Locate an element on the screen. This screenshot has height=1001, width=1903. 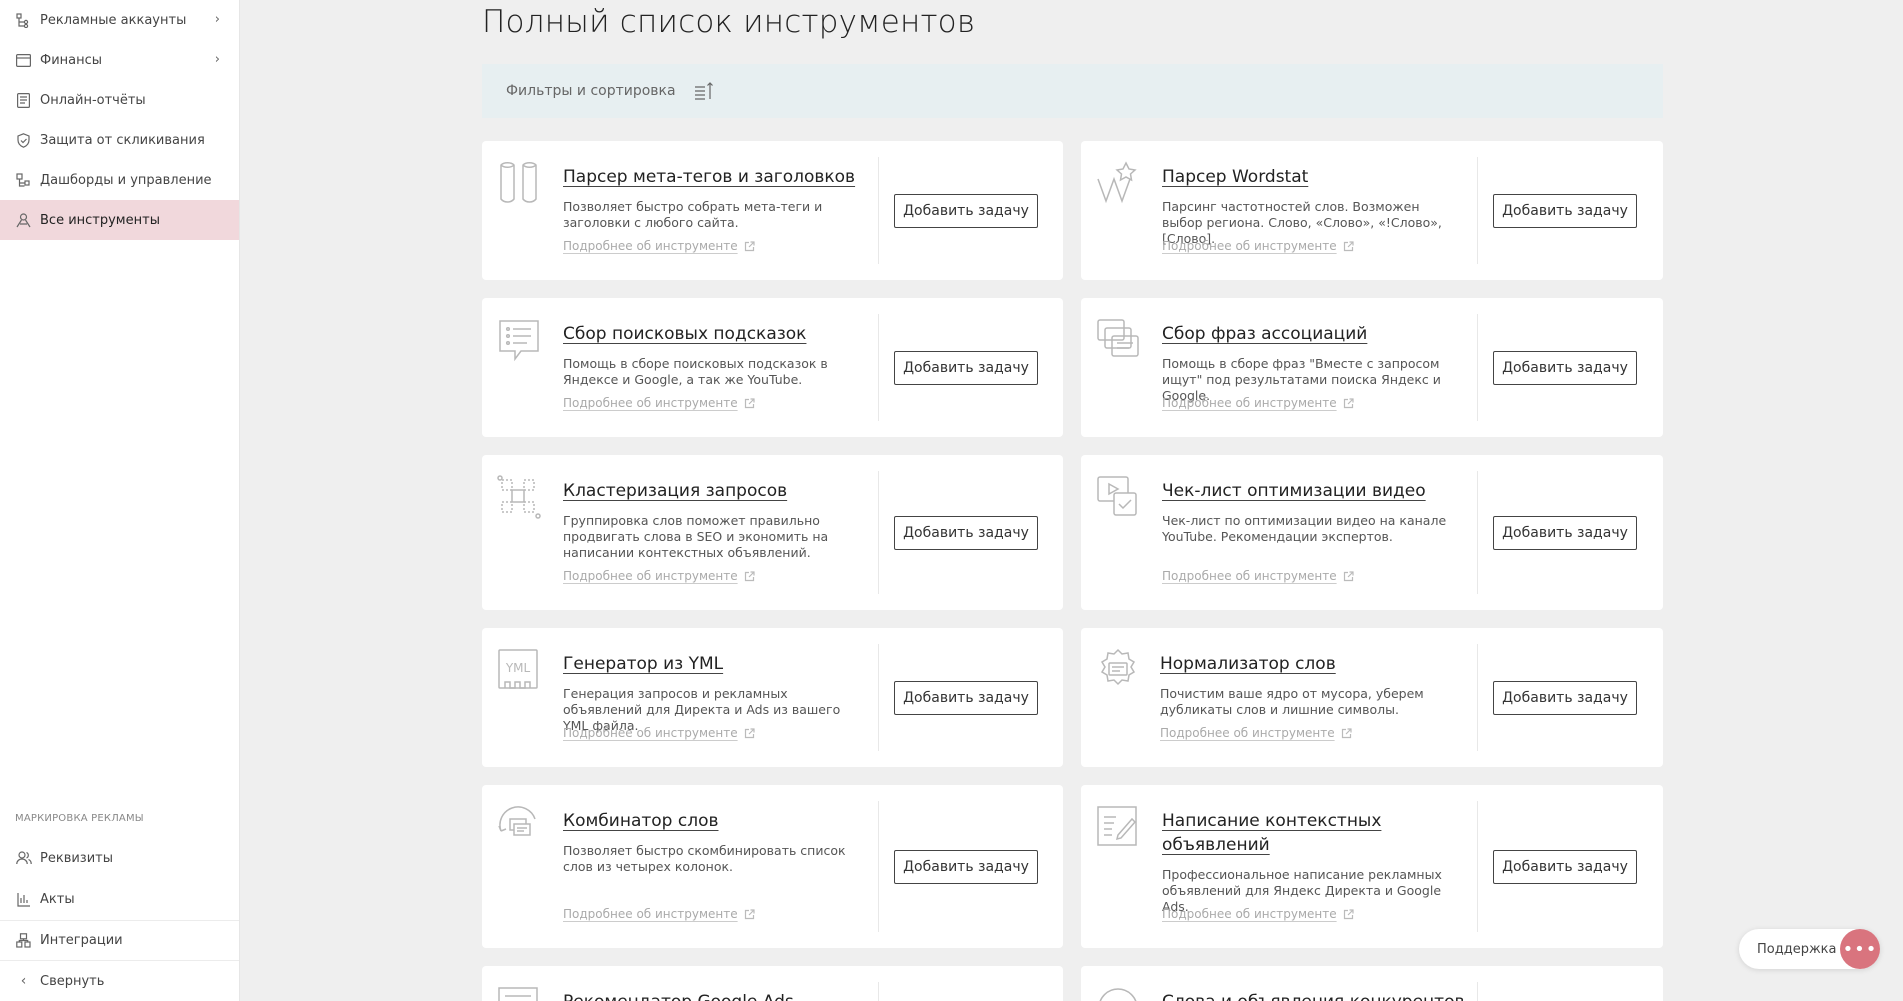
integrations-icon is located at coordinates (23, 940).